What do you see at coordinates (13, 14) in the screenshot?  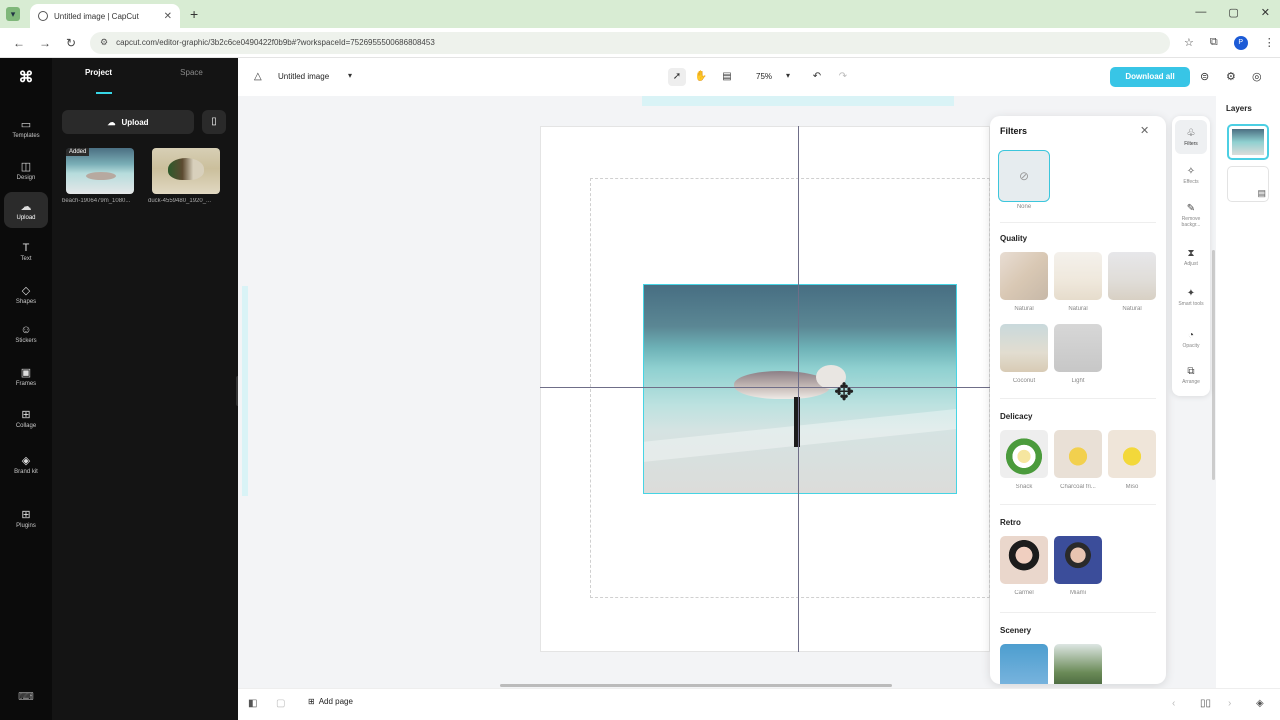 I see `tab-menu-icon: ▾` at bounding box center [13, 14].